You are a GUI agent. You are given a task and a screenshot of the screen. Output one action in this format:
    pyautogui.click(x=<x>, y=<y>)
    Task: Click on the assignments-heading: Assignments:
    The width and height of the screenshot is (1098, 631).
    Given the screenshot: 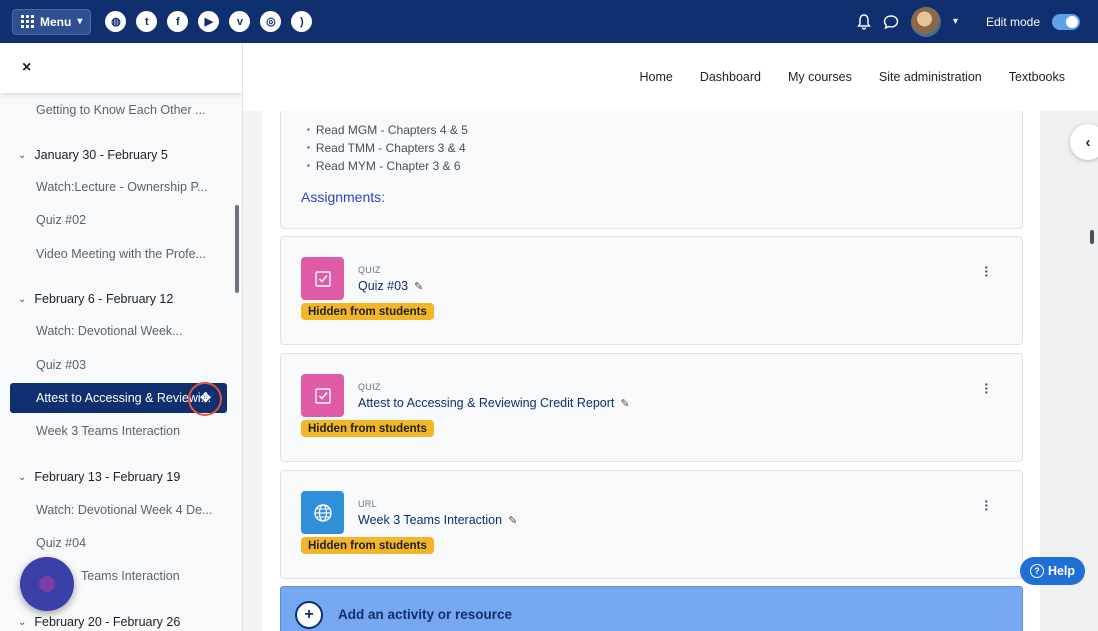 What is the action you would take?
    pyautogui.click(x=343, y=197)
    